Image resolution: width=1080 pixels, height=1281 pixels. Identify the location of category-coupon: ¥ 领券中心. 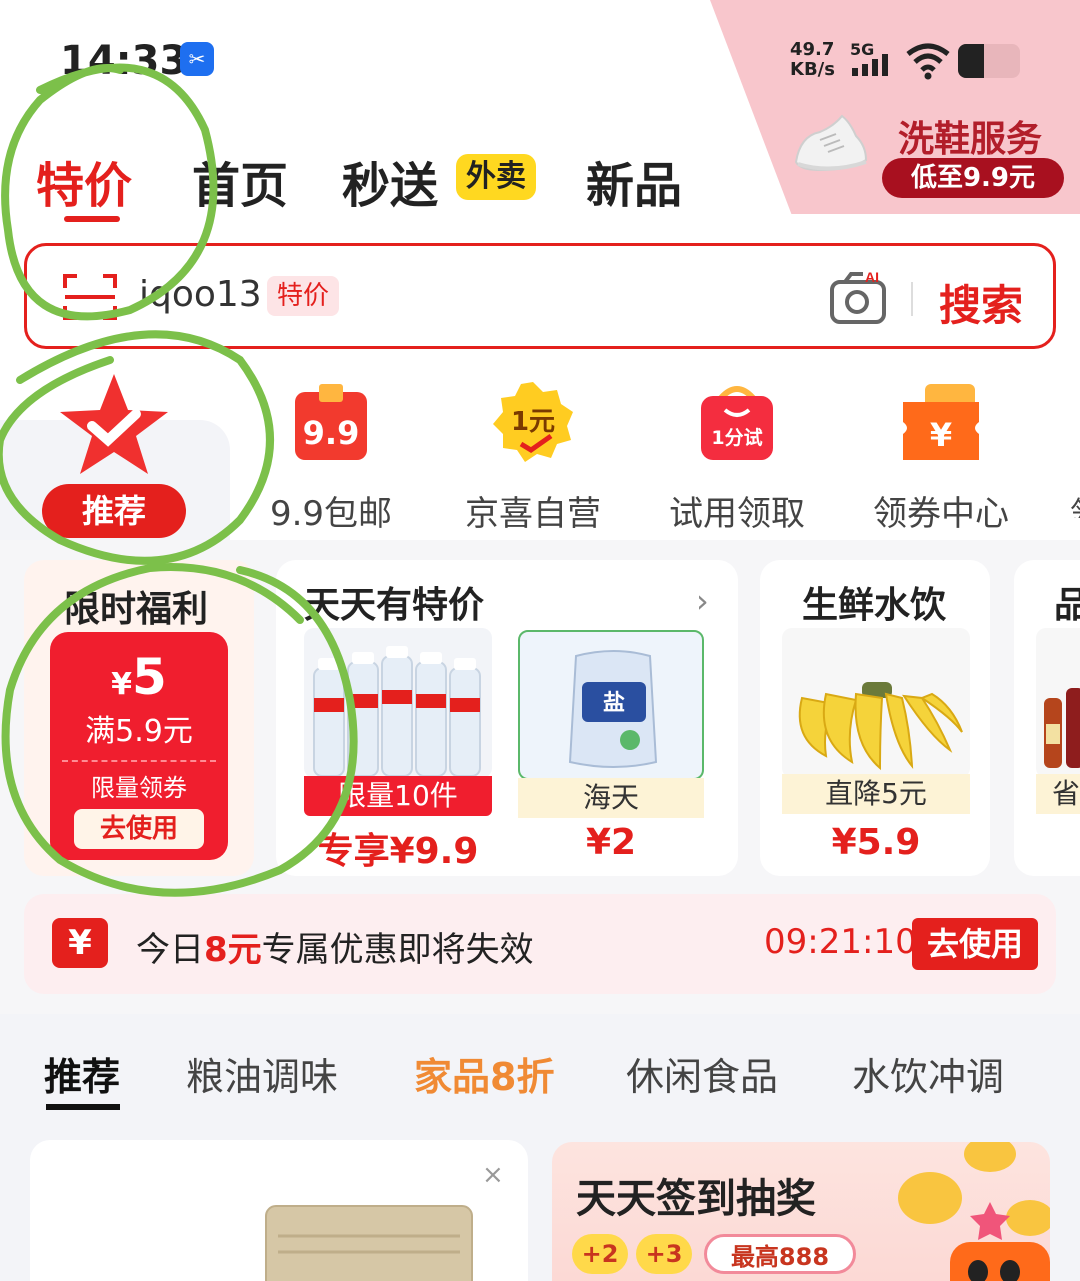
(941, 457).